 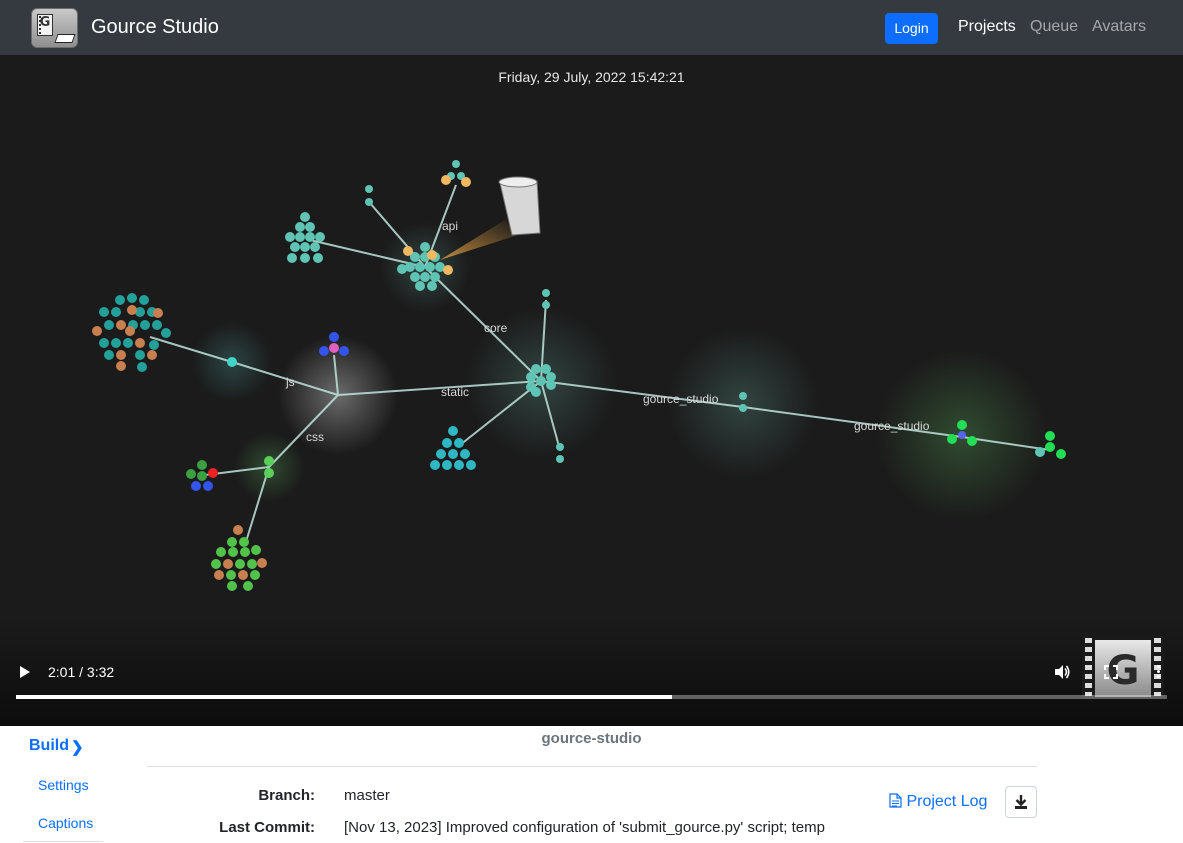 I want to click on play-icon, so click(x=25, y=672).